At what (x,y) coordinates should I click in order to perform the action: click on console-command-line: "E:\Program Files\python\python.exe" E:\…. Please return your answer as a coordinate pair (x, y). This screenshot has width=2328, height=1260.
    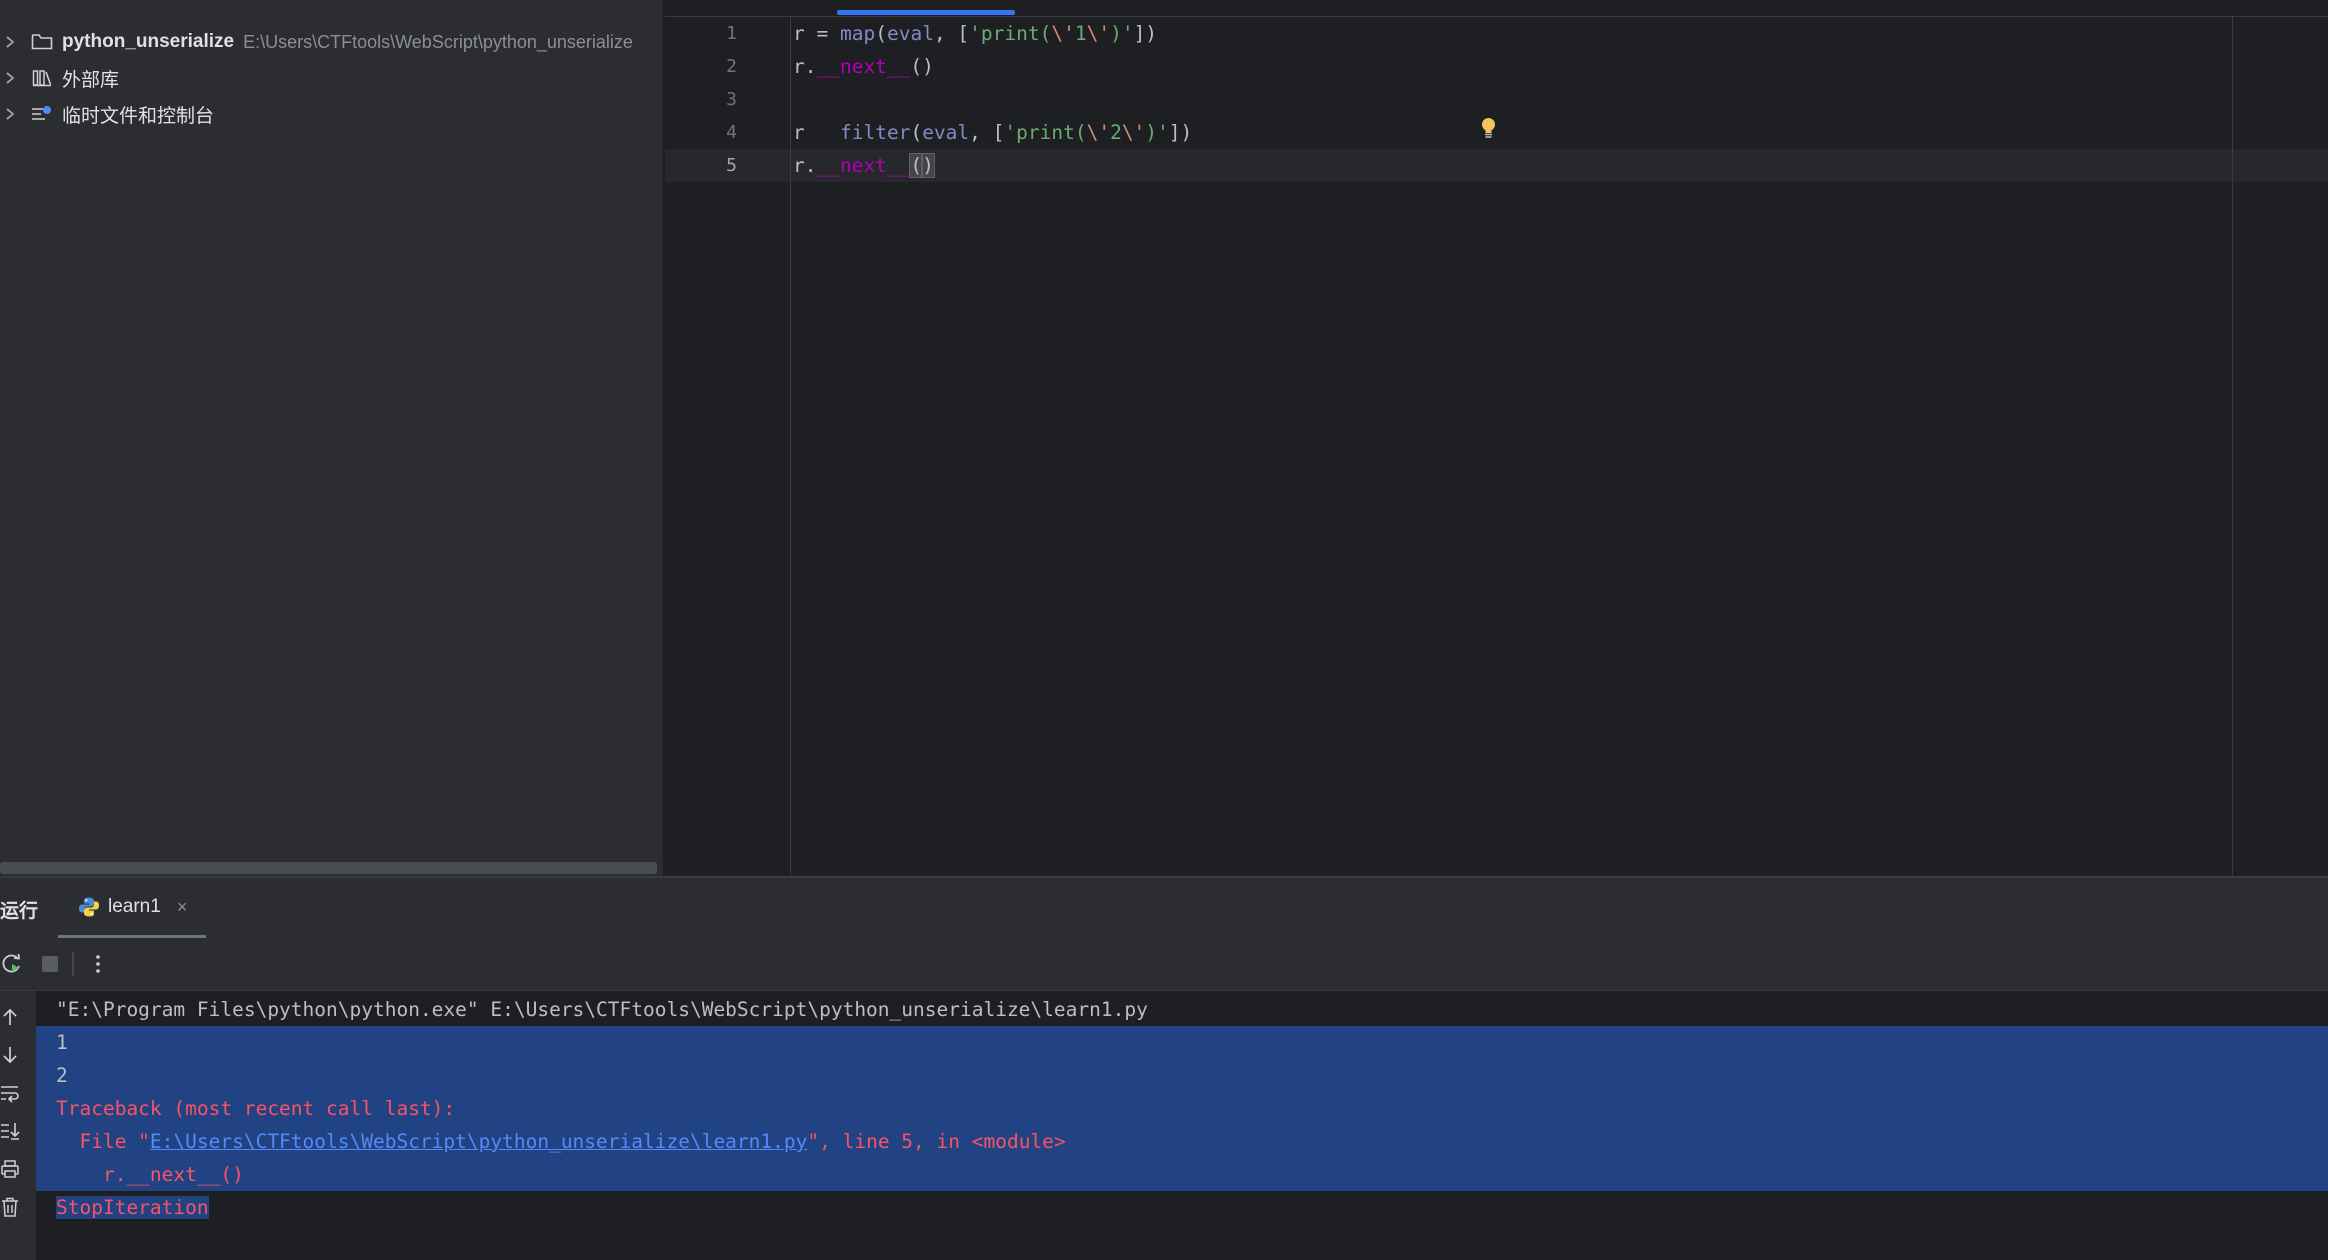
    Looking at the image, I should click on (1182, 1009).